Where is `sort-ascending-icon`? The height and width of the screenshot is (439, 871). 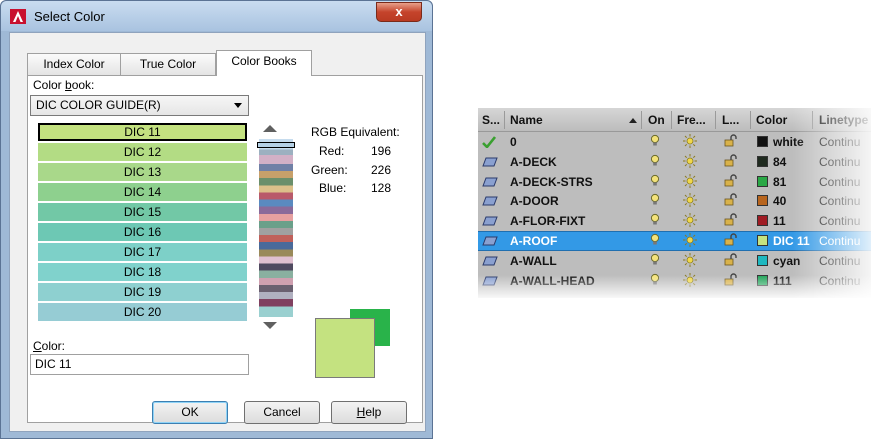 sort-ascending-icon is located at coordinates (633, 120).